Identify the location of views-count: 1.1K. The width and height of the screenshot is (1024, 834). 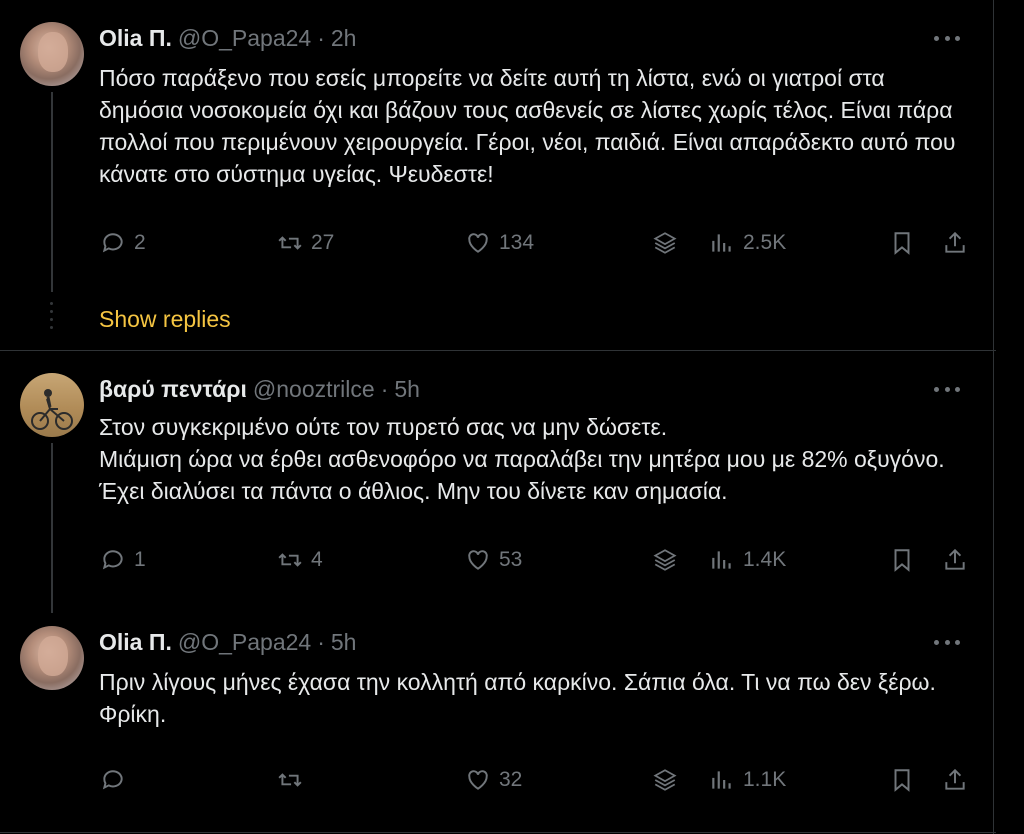
(765, 779).